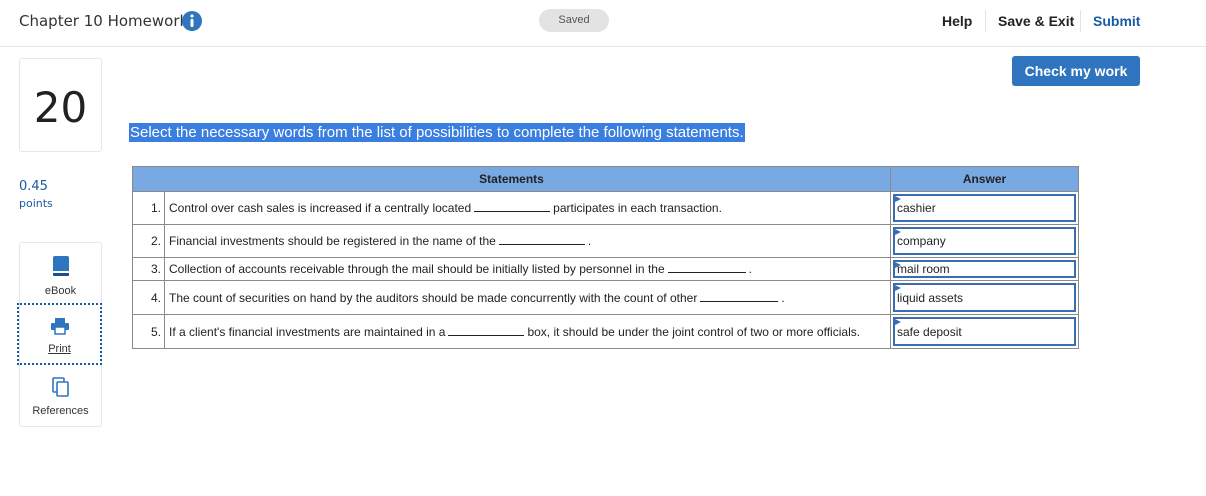 The image size is (1206, 496). Describe the element at coordinates (921, 241) in the screenshot. I see `answer-value: company` at that location.